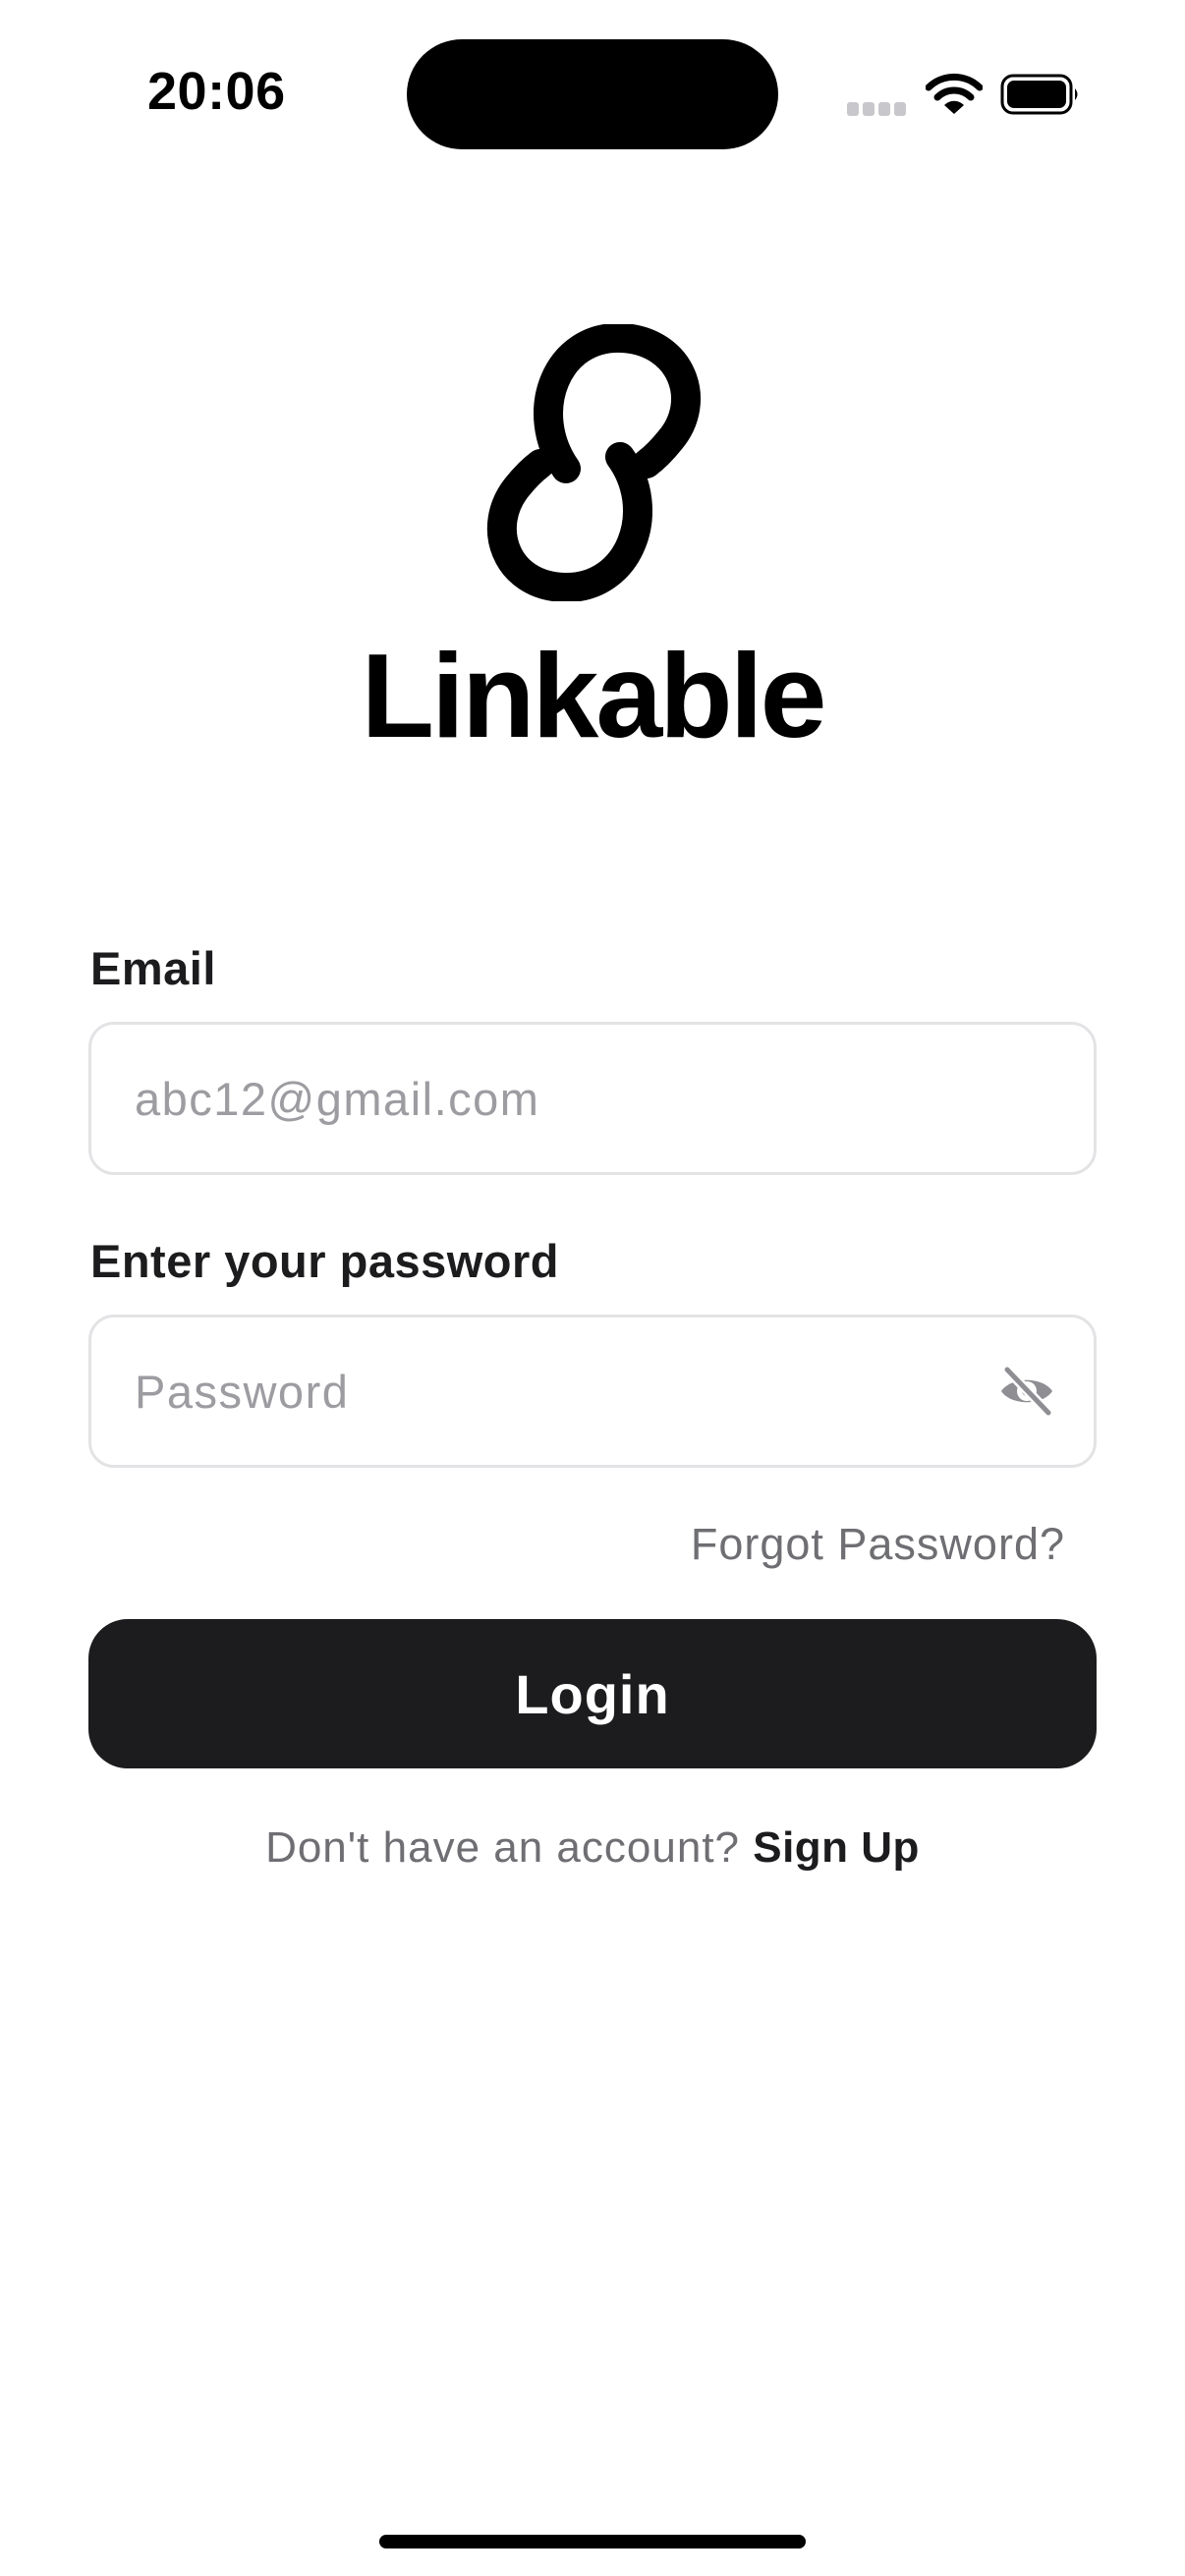  Describe the element at coordinates (1026, 1391) in the screenshot. I see `eye-off-icon` at that location.